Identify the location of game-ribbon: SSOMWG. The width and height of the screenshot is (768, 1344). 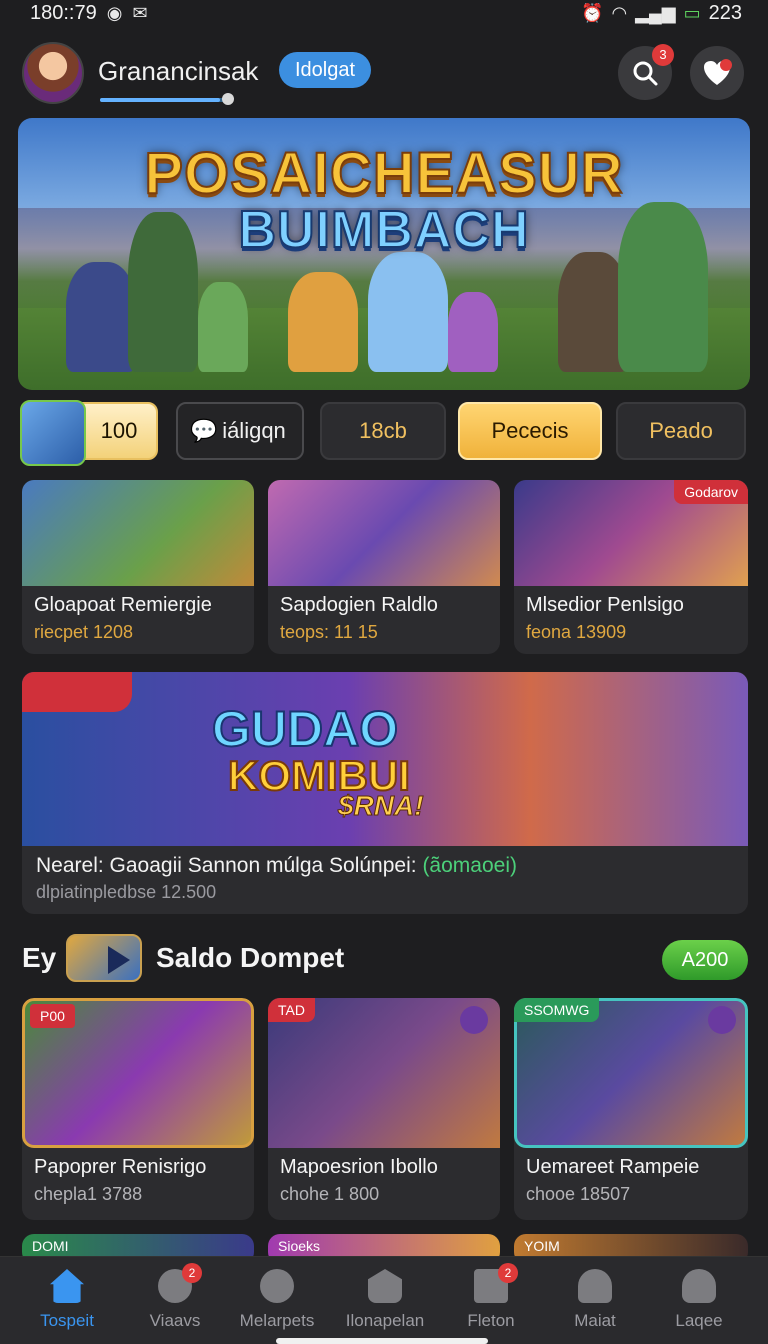
(557, 1010).